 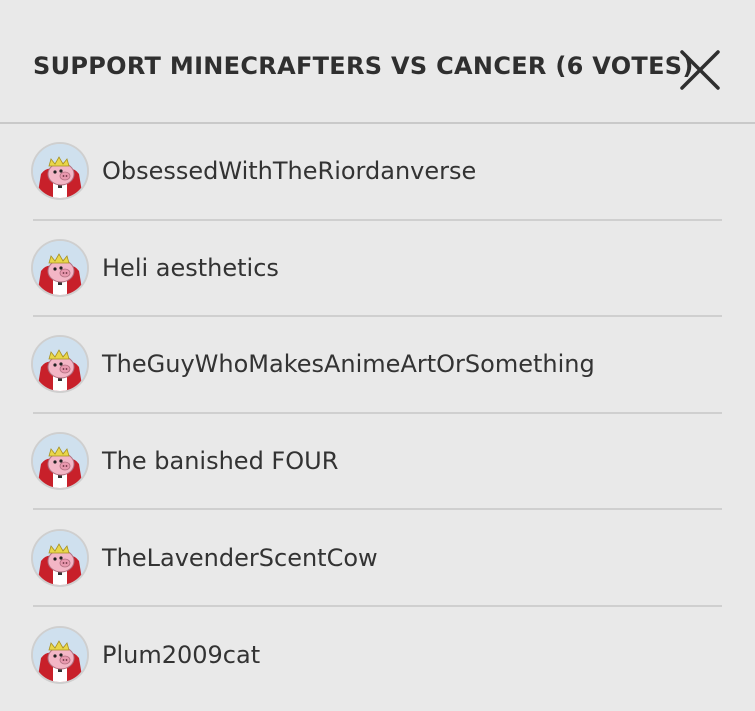 What do you see at coordinates (289, 171) in the screenshot?
I see `voter-name: ObsessedWithTheRiordanverse` at bounding box center [289, 171].